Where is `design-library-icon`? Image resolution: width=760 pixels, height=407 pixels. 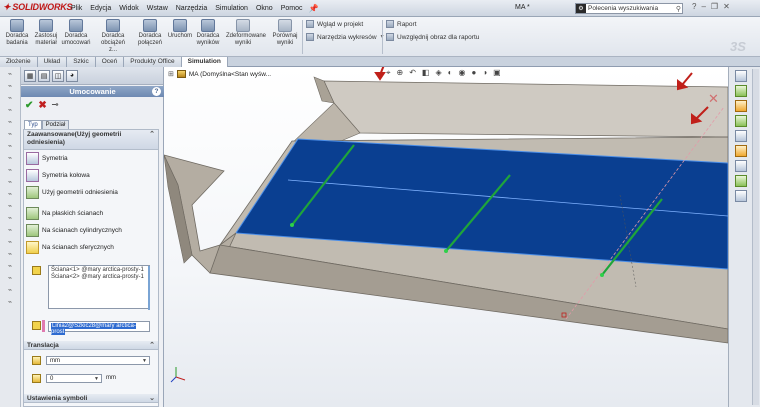 design-library-icon is located at coordinates (741, 91).